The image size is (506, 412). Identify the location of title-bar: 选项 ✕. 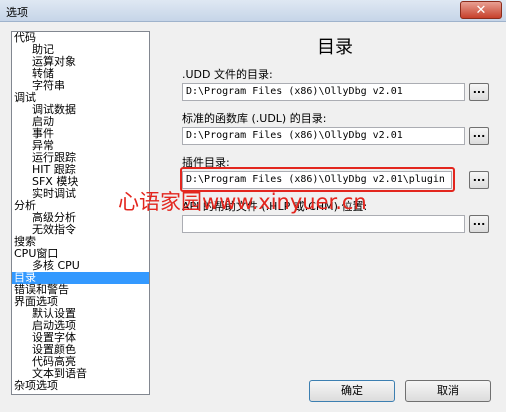
(253, 11).